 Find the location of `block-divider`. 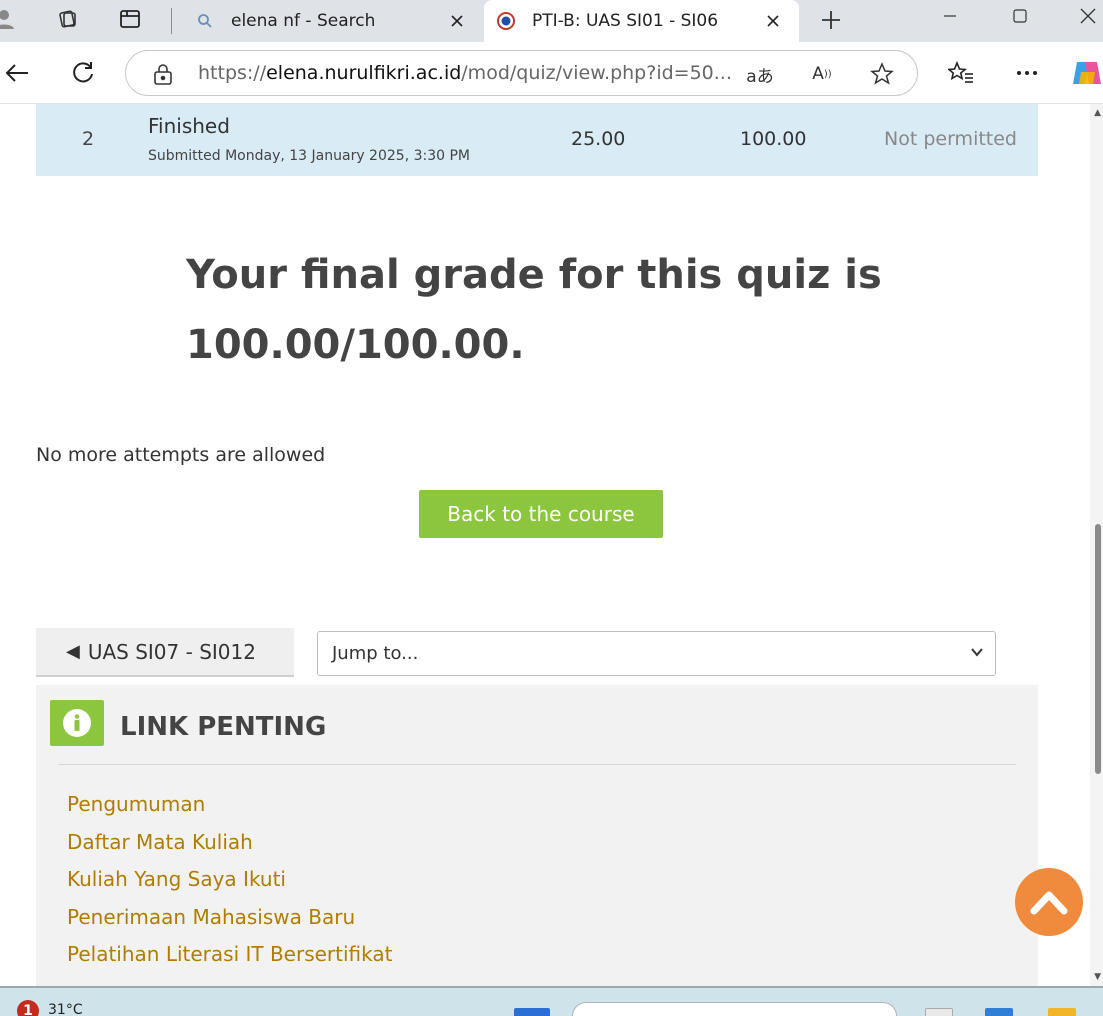

block-divider is located at coordinates (537, 764).